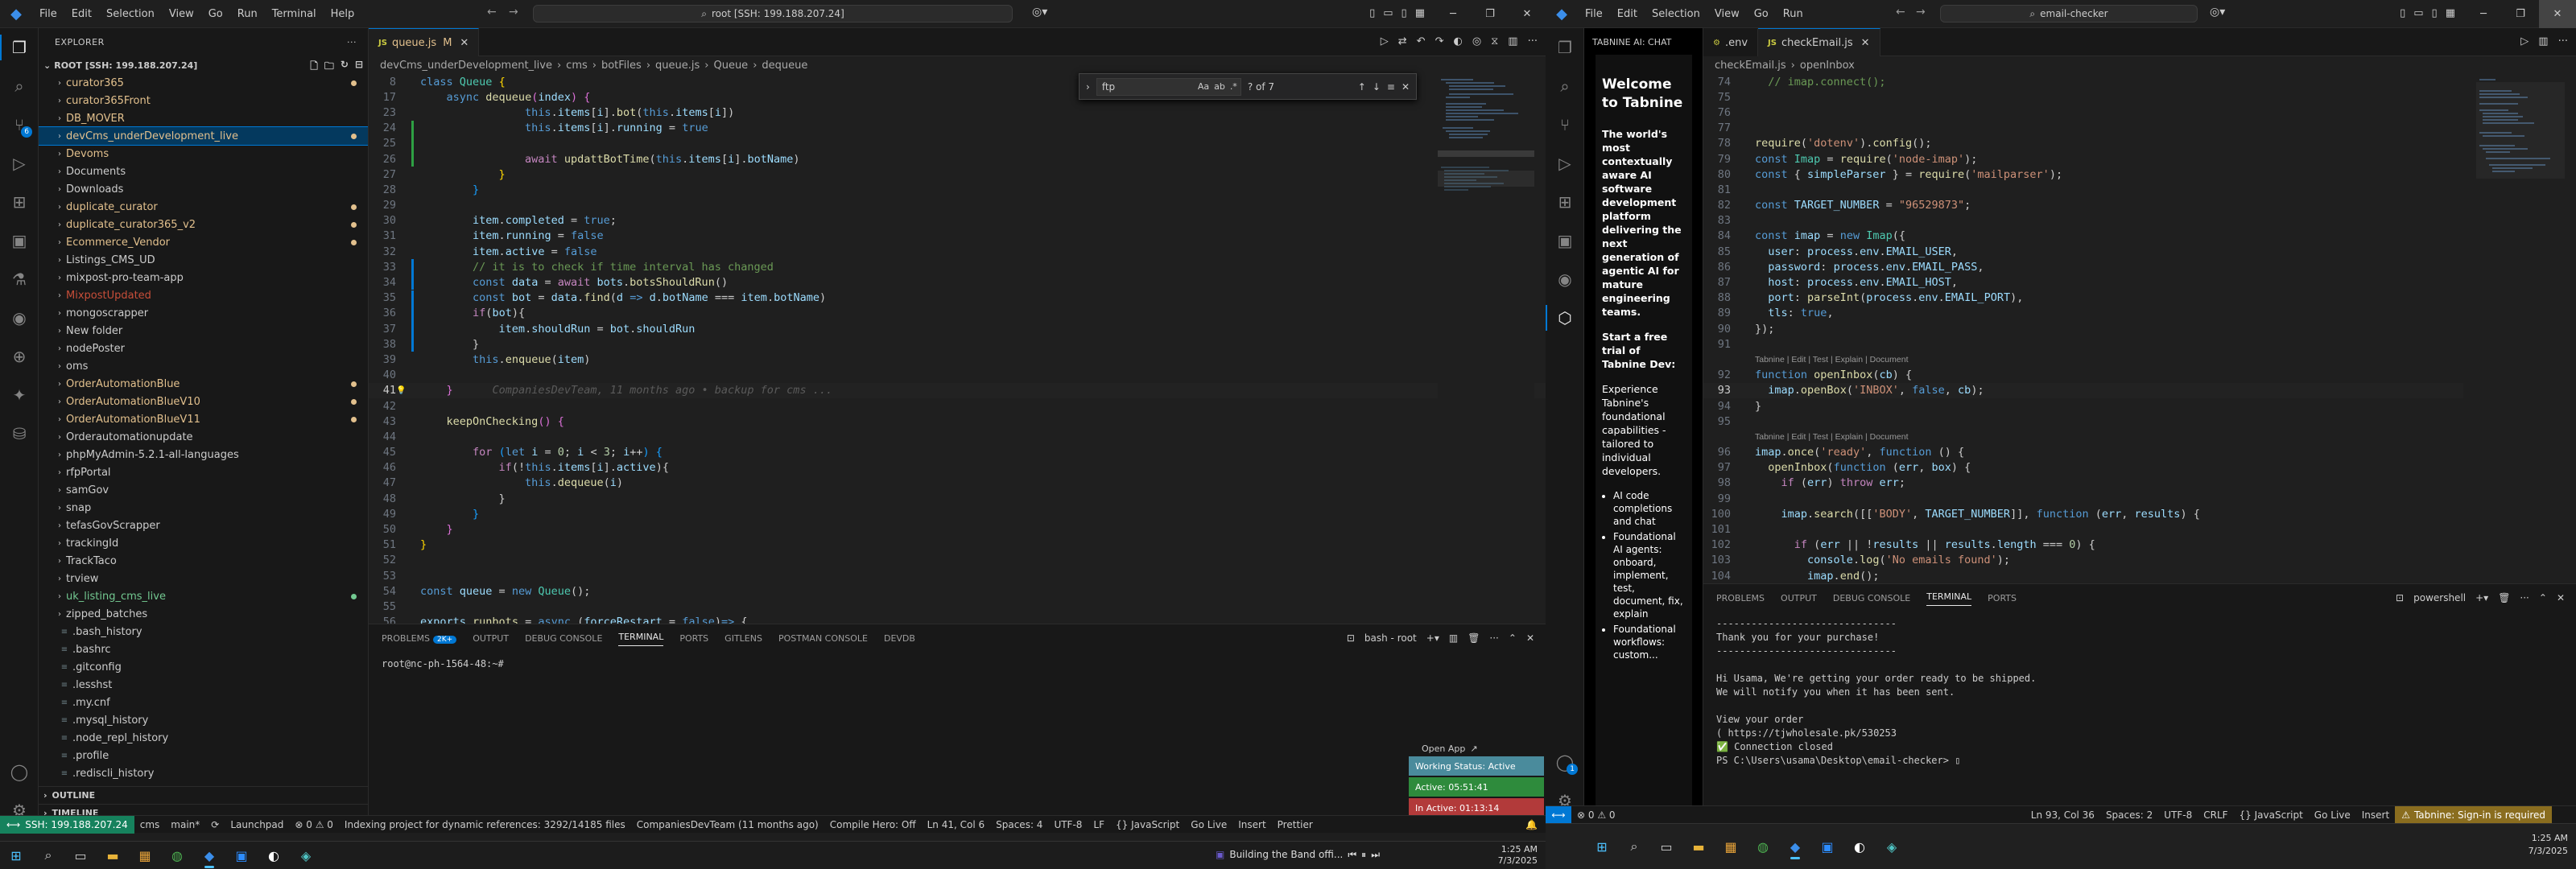 This screenshot has height=869, width=2576. What do you see at coordinates (2375, 815) in the screenshot?
I see `status-item: Insert` at bounding box center [2375, 815].